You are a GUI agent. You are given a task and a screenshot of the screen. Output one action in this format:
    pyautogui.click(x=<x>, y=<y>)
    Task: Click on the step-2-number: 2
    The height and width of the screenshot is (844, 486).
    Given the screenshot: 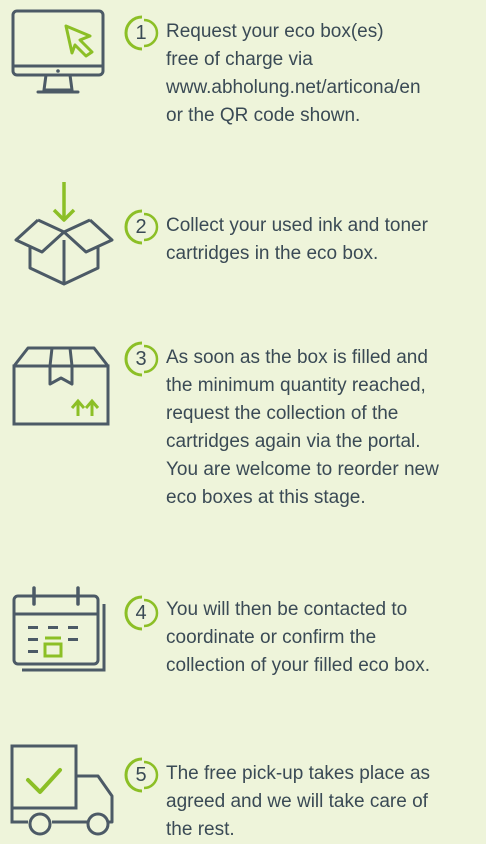 What is the action you would take?
    pyautogui.click(x=141, y=227)
    